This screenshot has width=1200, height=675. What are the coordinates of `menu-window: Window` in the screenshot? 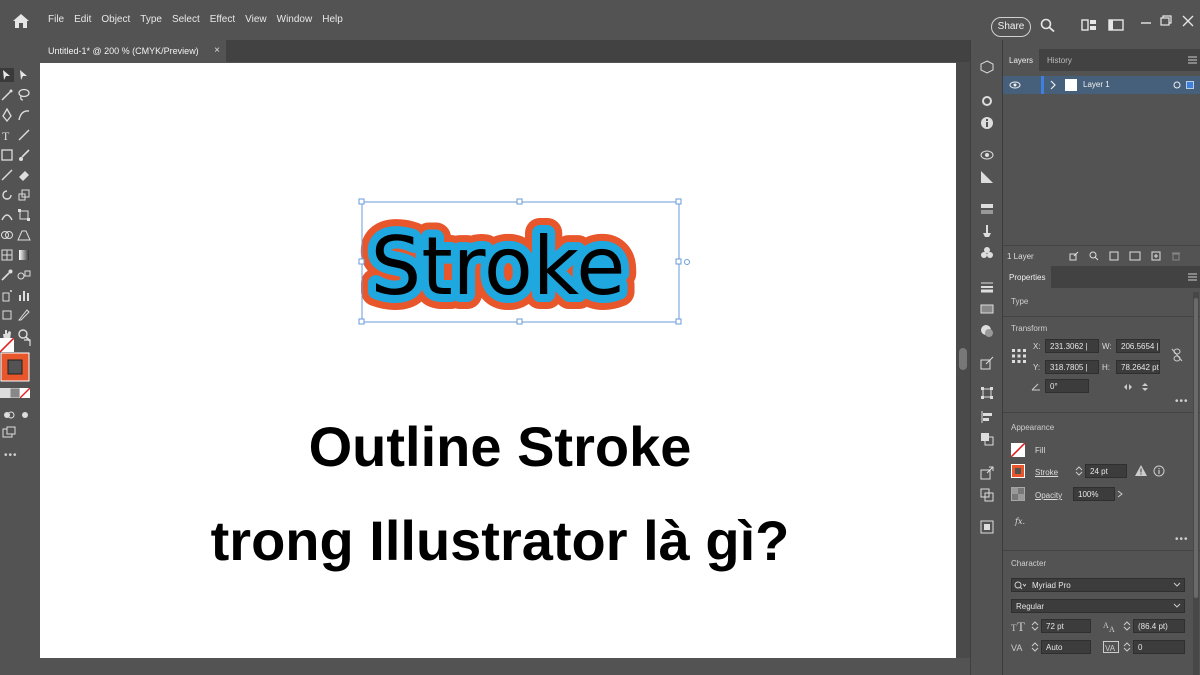 It's located at (295, 19).